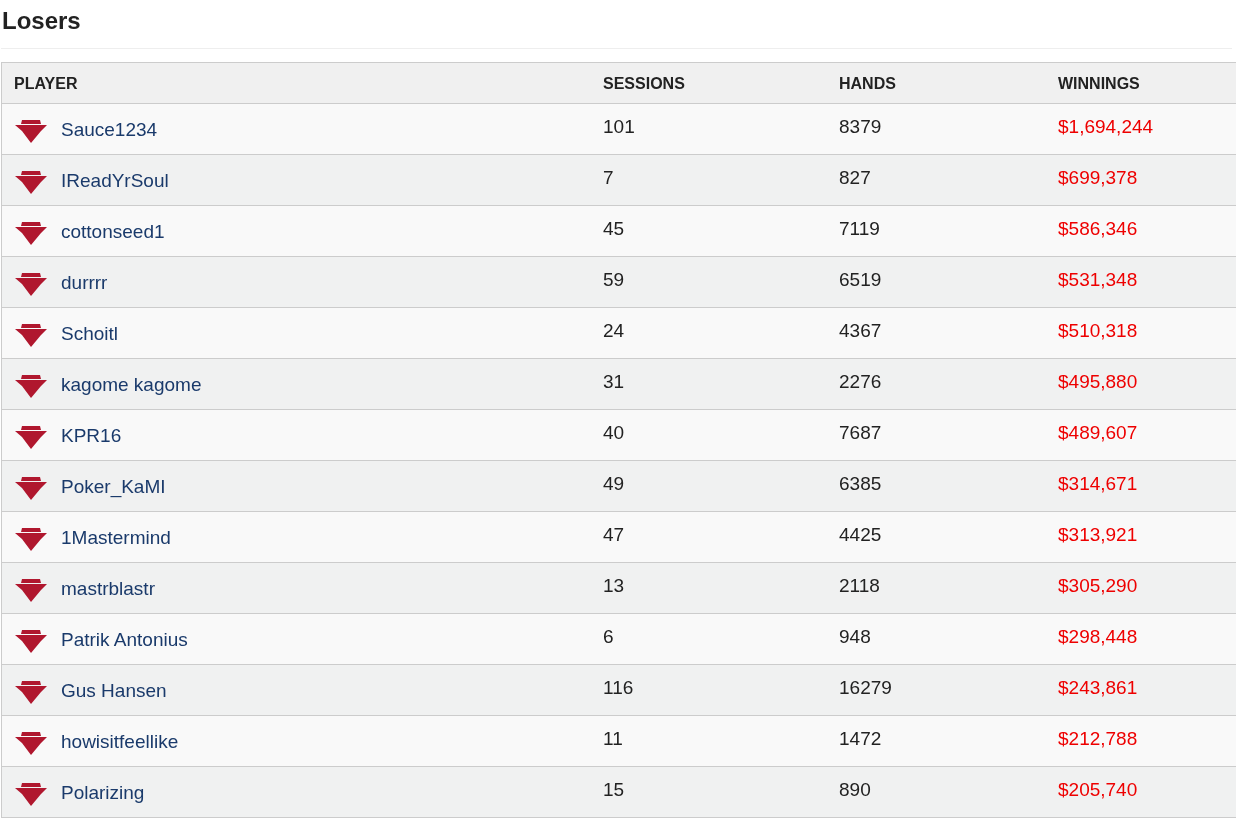 This screenshot has height=821, width=1236. I want to click on table-cell: $243,861, so click(1147, 690).